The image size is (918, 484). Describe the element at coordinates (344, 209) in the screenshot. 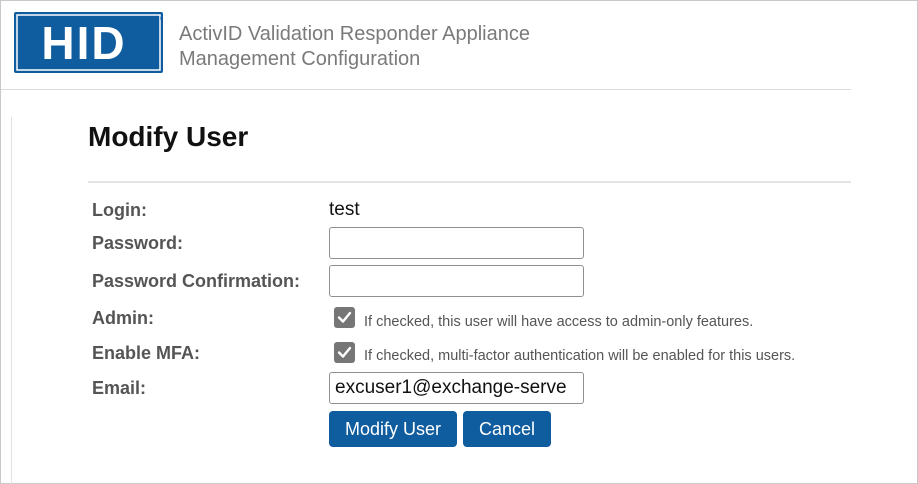

I see `login-value: test` at that location.